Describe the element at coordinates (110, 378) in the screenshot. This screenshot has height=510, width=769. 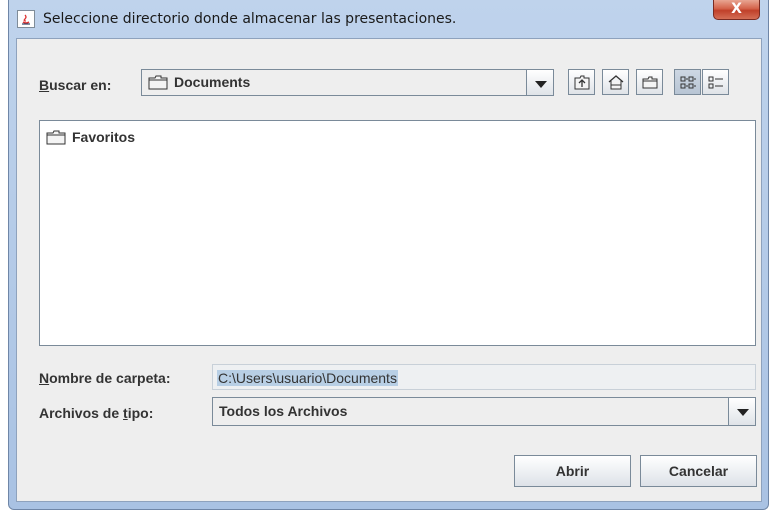
I see `folder-name-label-text: ombre de carpeta:` at that location.